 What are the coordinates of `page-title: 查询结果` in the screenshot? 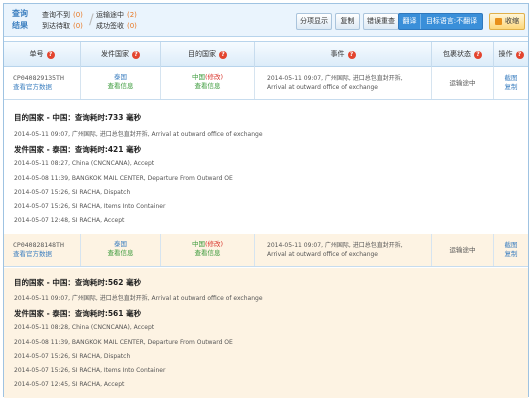 It's located at (20, 19).